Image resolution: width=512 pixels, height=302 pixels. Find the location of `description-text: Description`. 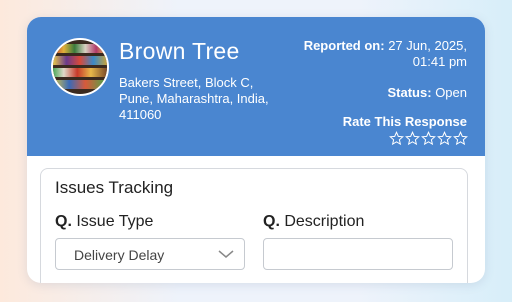

description-text: Description is located at coordinates (324, 221).